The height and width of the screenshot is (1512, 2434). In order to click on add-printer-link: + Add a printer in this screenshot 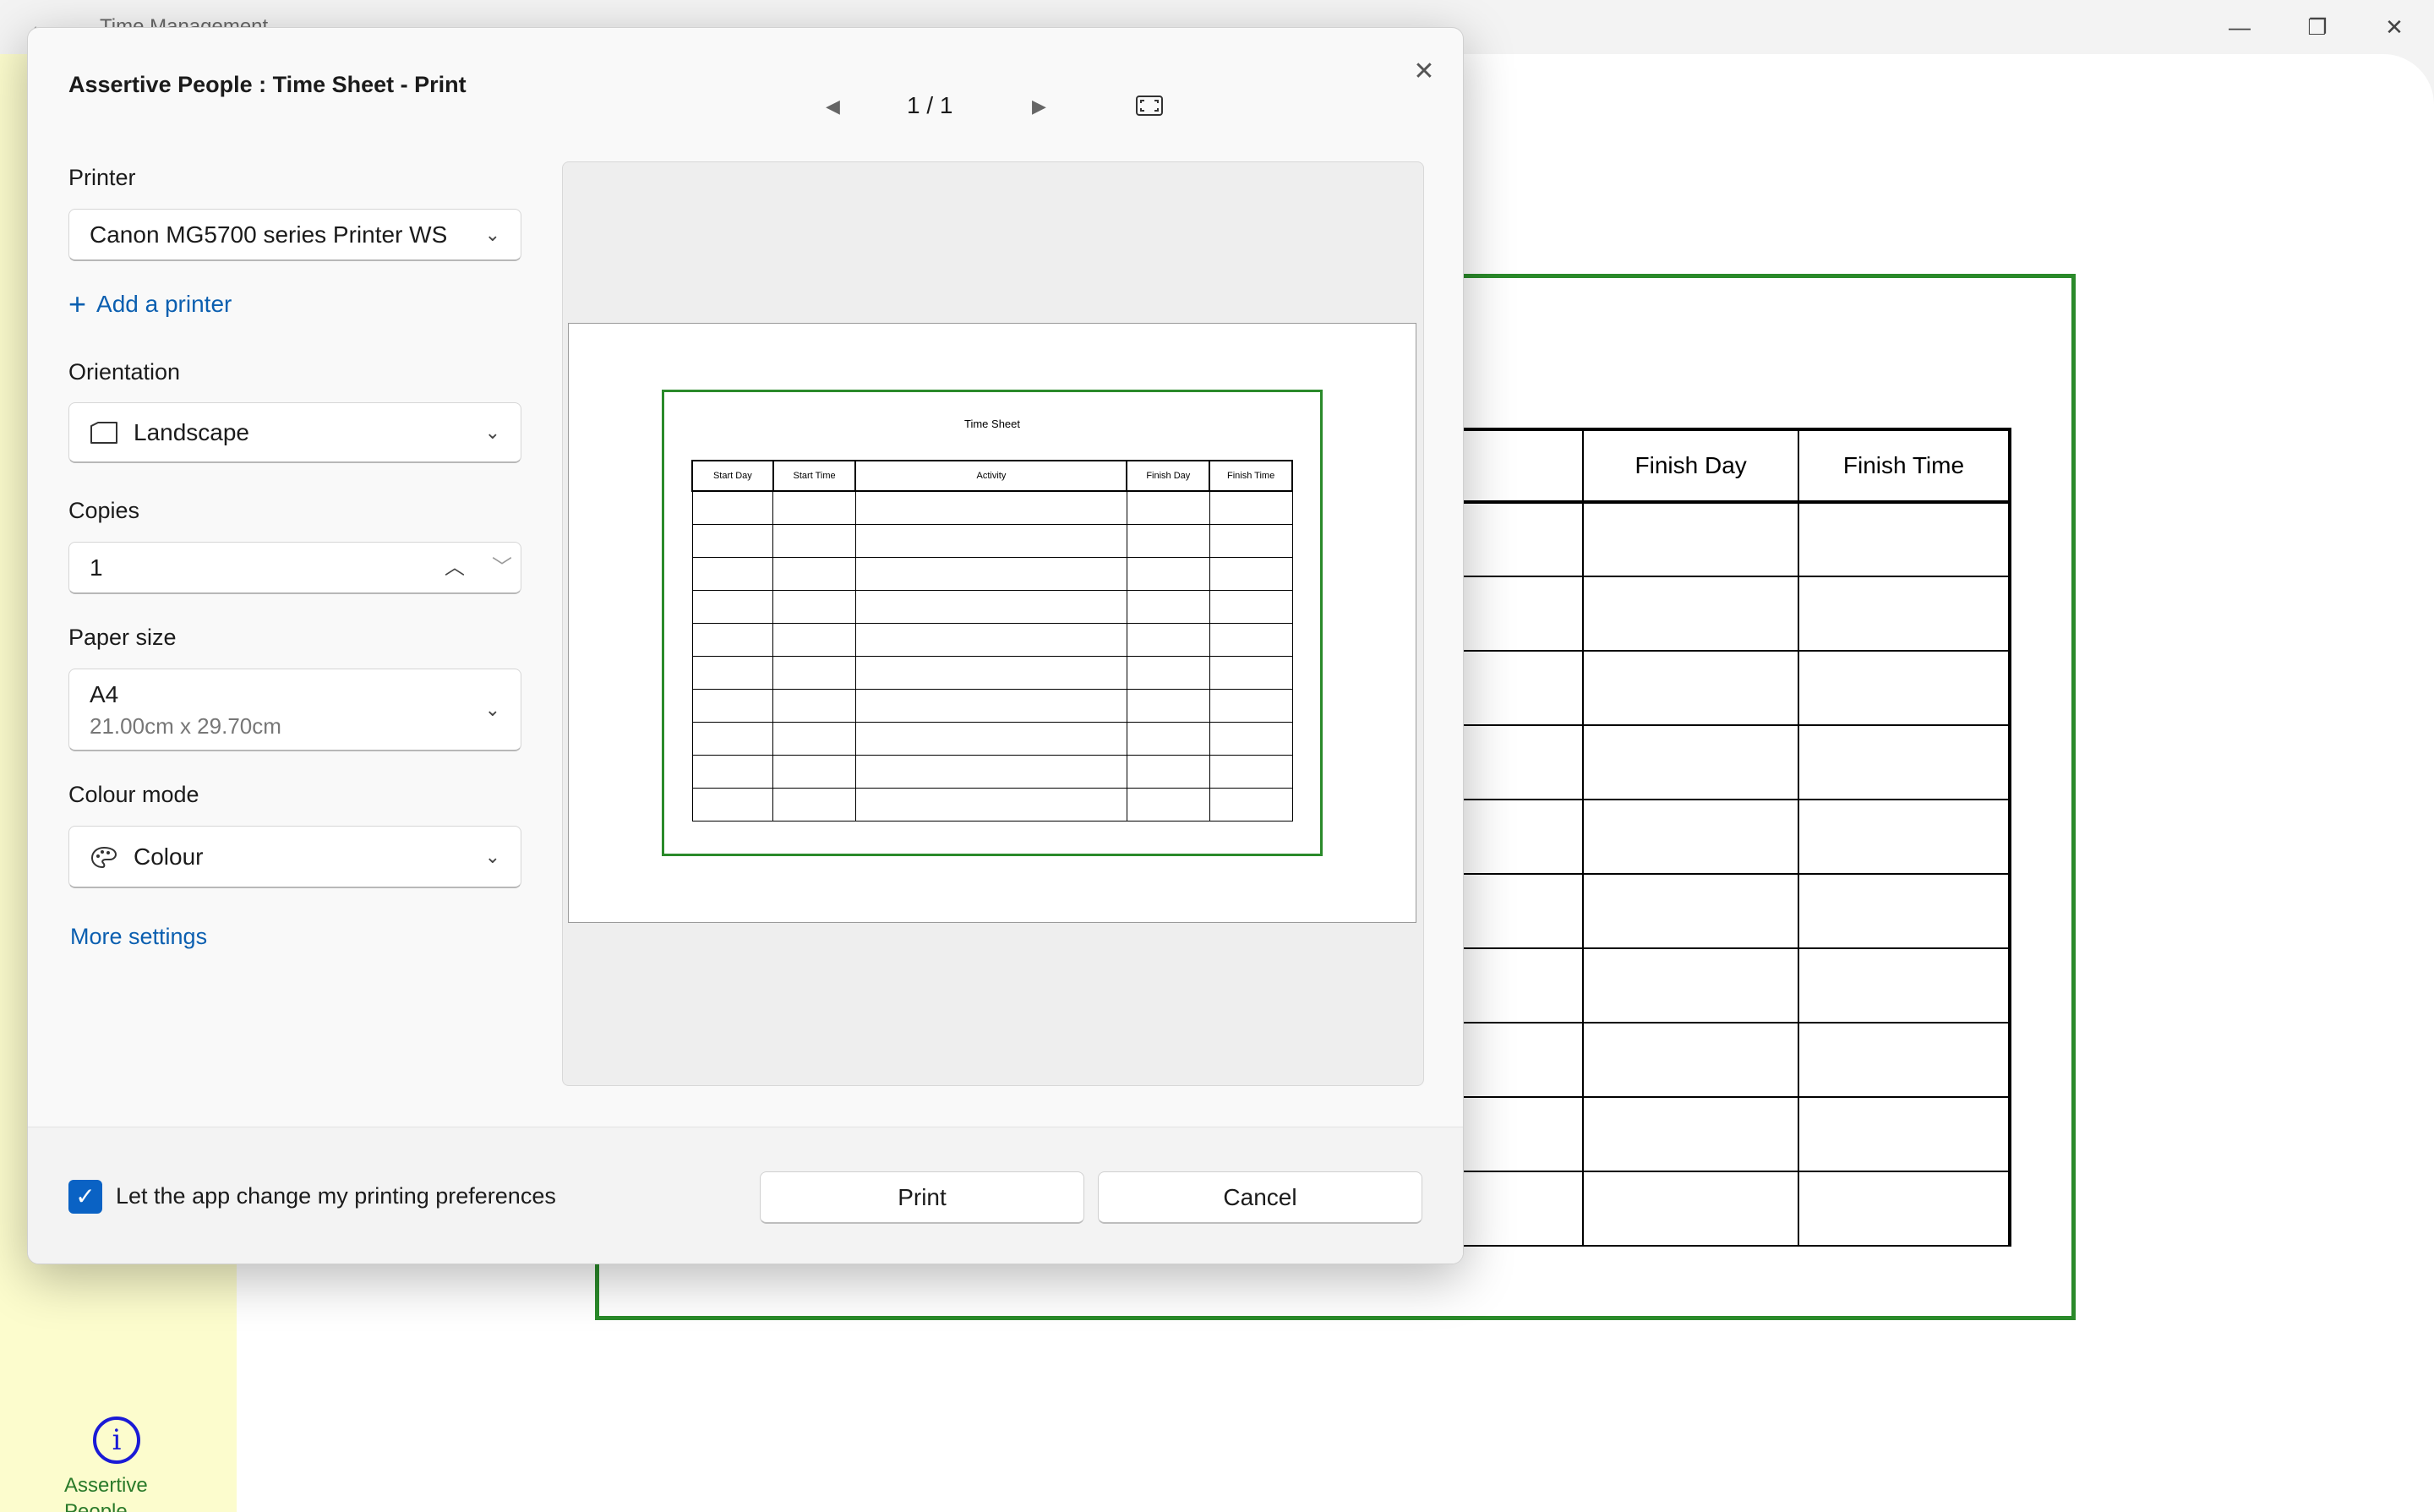, I will do `click(150, 304)`.